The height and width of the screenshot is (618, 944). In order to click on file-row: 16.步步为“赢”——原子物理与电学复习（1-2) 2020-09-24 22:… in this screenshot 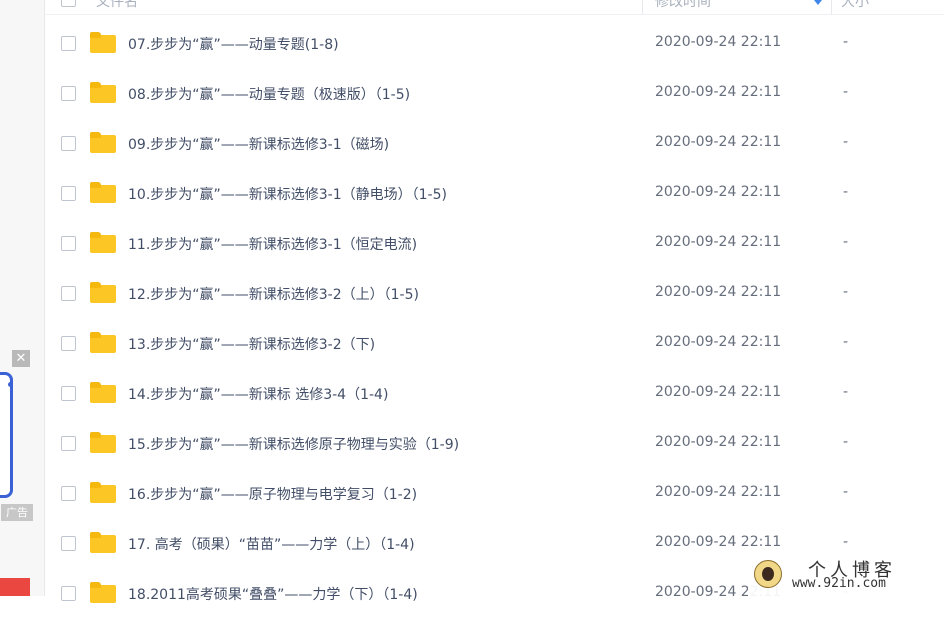, I will do `click(494, 493)`.